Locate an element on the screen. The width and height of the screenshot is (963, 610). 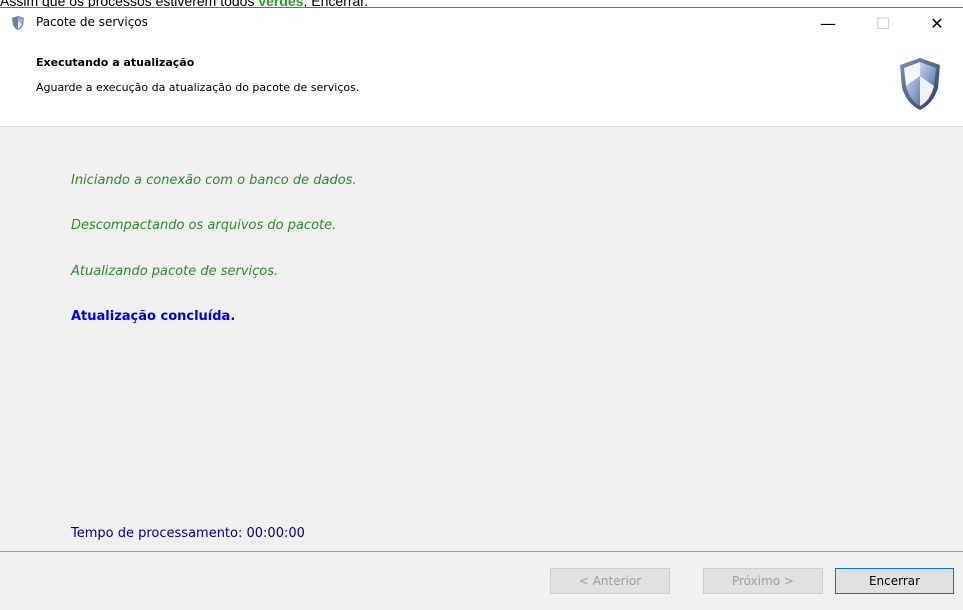
maximize-button: ☐ is located at coordinates (883, 23).